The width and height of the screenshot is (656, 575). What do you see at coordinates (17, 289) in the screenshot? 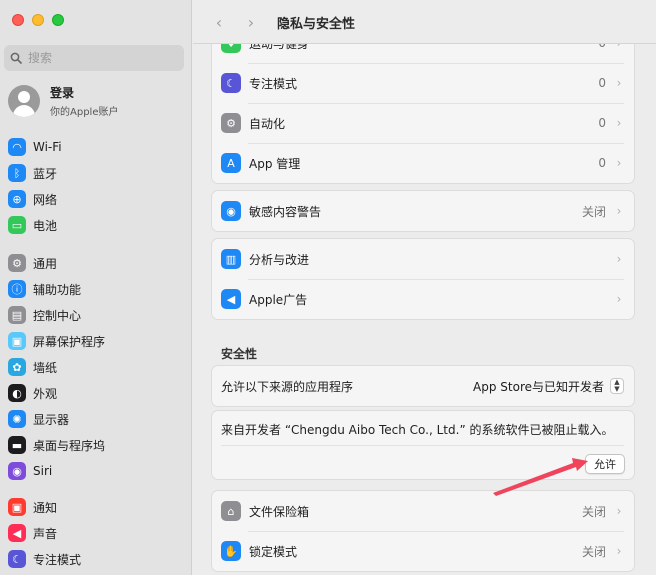
I see `accessibility-icon: ⓘ` at bounding box center [17, 289].